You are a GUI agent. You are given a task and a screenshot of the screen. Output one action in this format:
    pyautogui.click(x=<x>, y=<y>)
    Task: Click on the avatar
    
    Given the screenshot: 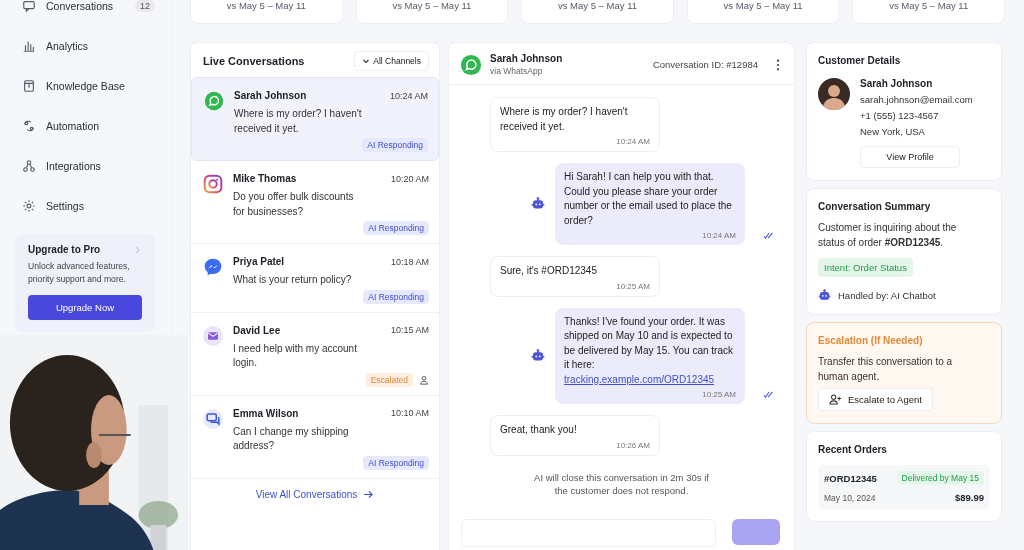 What is the action you would take?
    pyautogui.click(x=834, y=94)
    